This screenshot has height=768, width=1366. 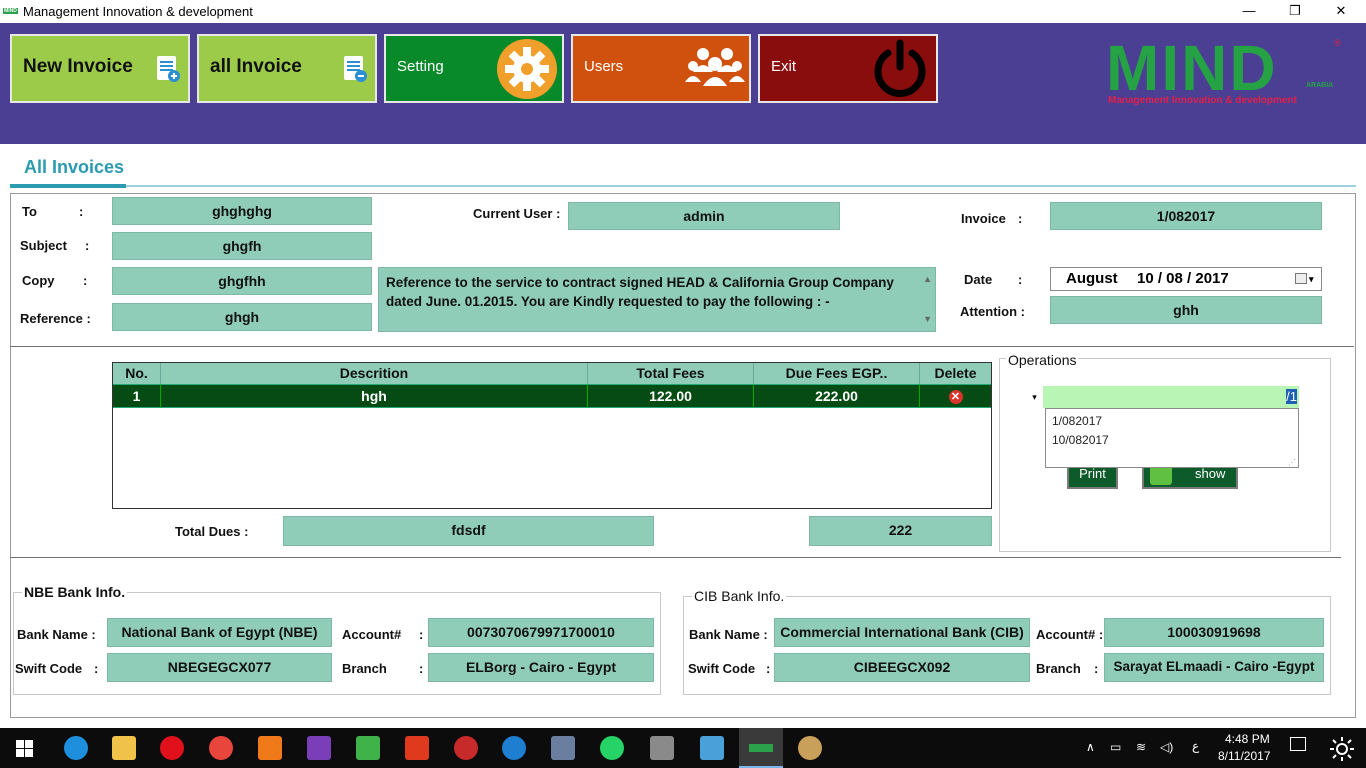 What do you see at coordinates (1247, 739) in the screenshot?
I see `clock-time: 4:48 PM` at bounding box center [1247, 739].